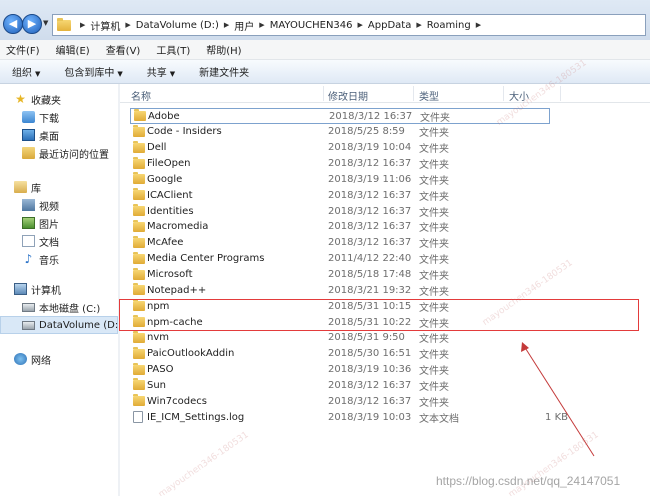 The height and width of the screenshot is (496, 650). Describe the element at coordinates (169, 164) in the screenshot. I see `file-name: FileOpen` at that location.